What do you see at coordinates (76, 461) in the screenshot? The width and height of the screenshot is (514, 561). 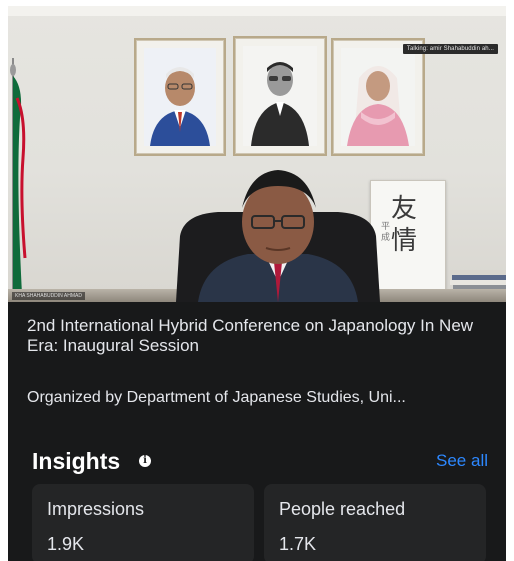 I see `insights-title: Insights` at bounding box center [76, 461].